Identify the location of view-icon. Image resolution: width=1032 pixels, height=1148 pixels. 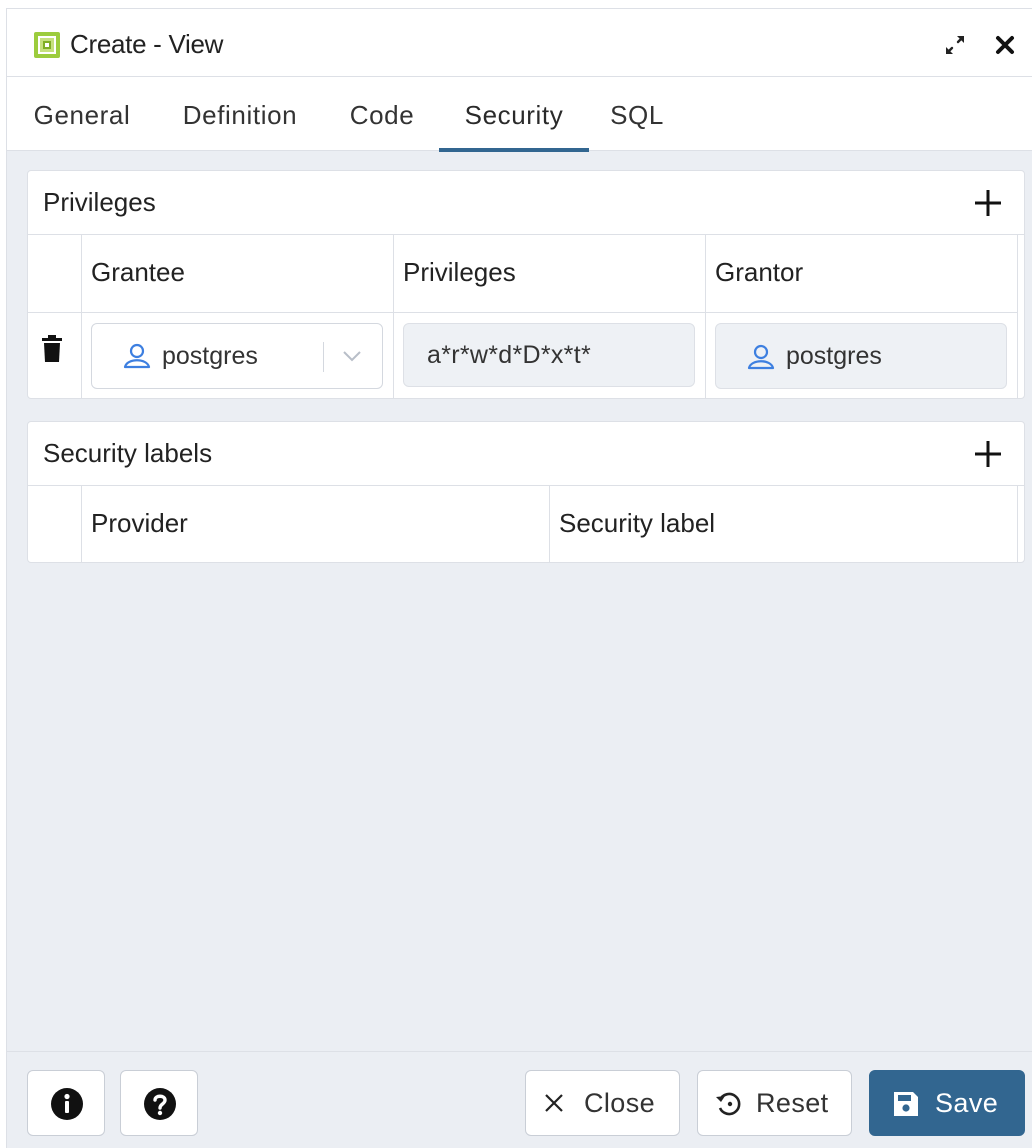
(47, 45).